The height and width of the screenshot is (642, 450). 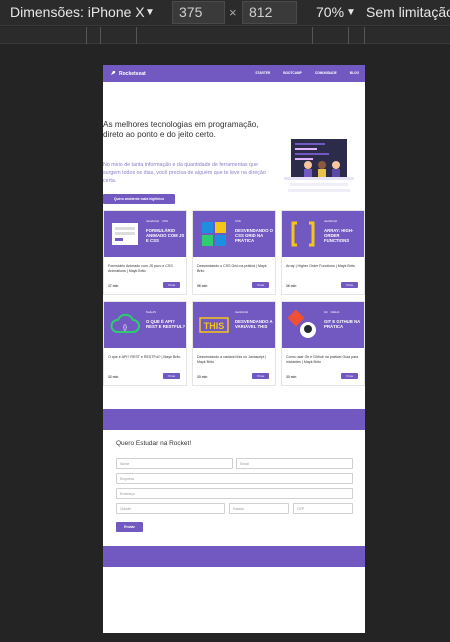 What do you see at coordinates (326, 312) in the screenshot?
I see `tag-label: Git` at bounding box center [326, 312].